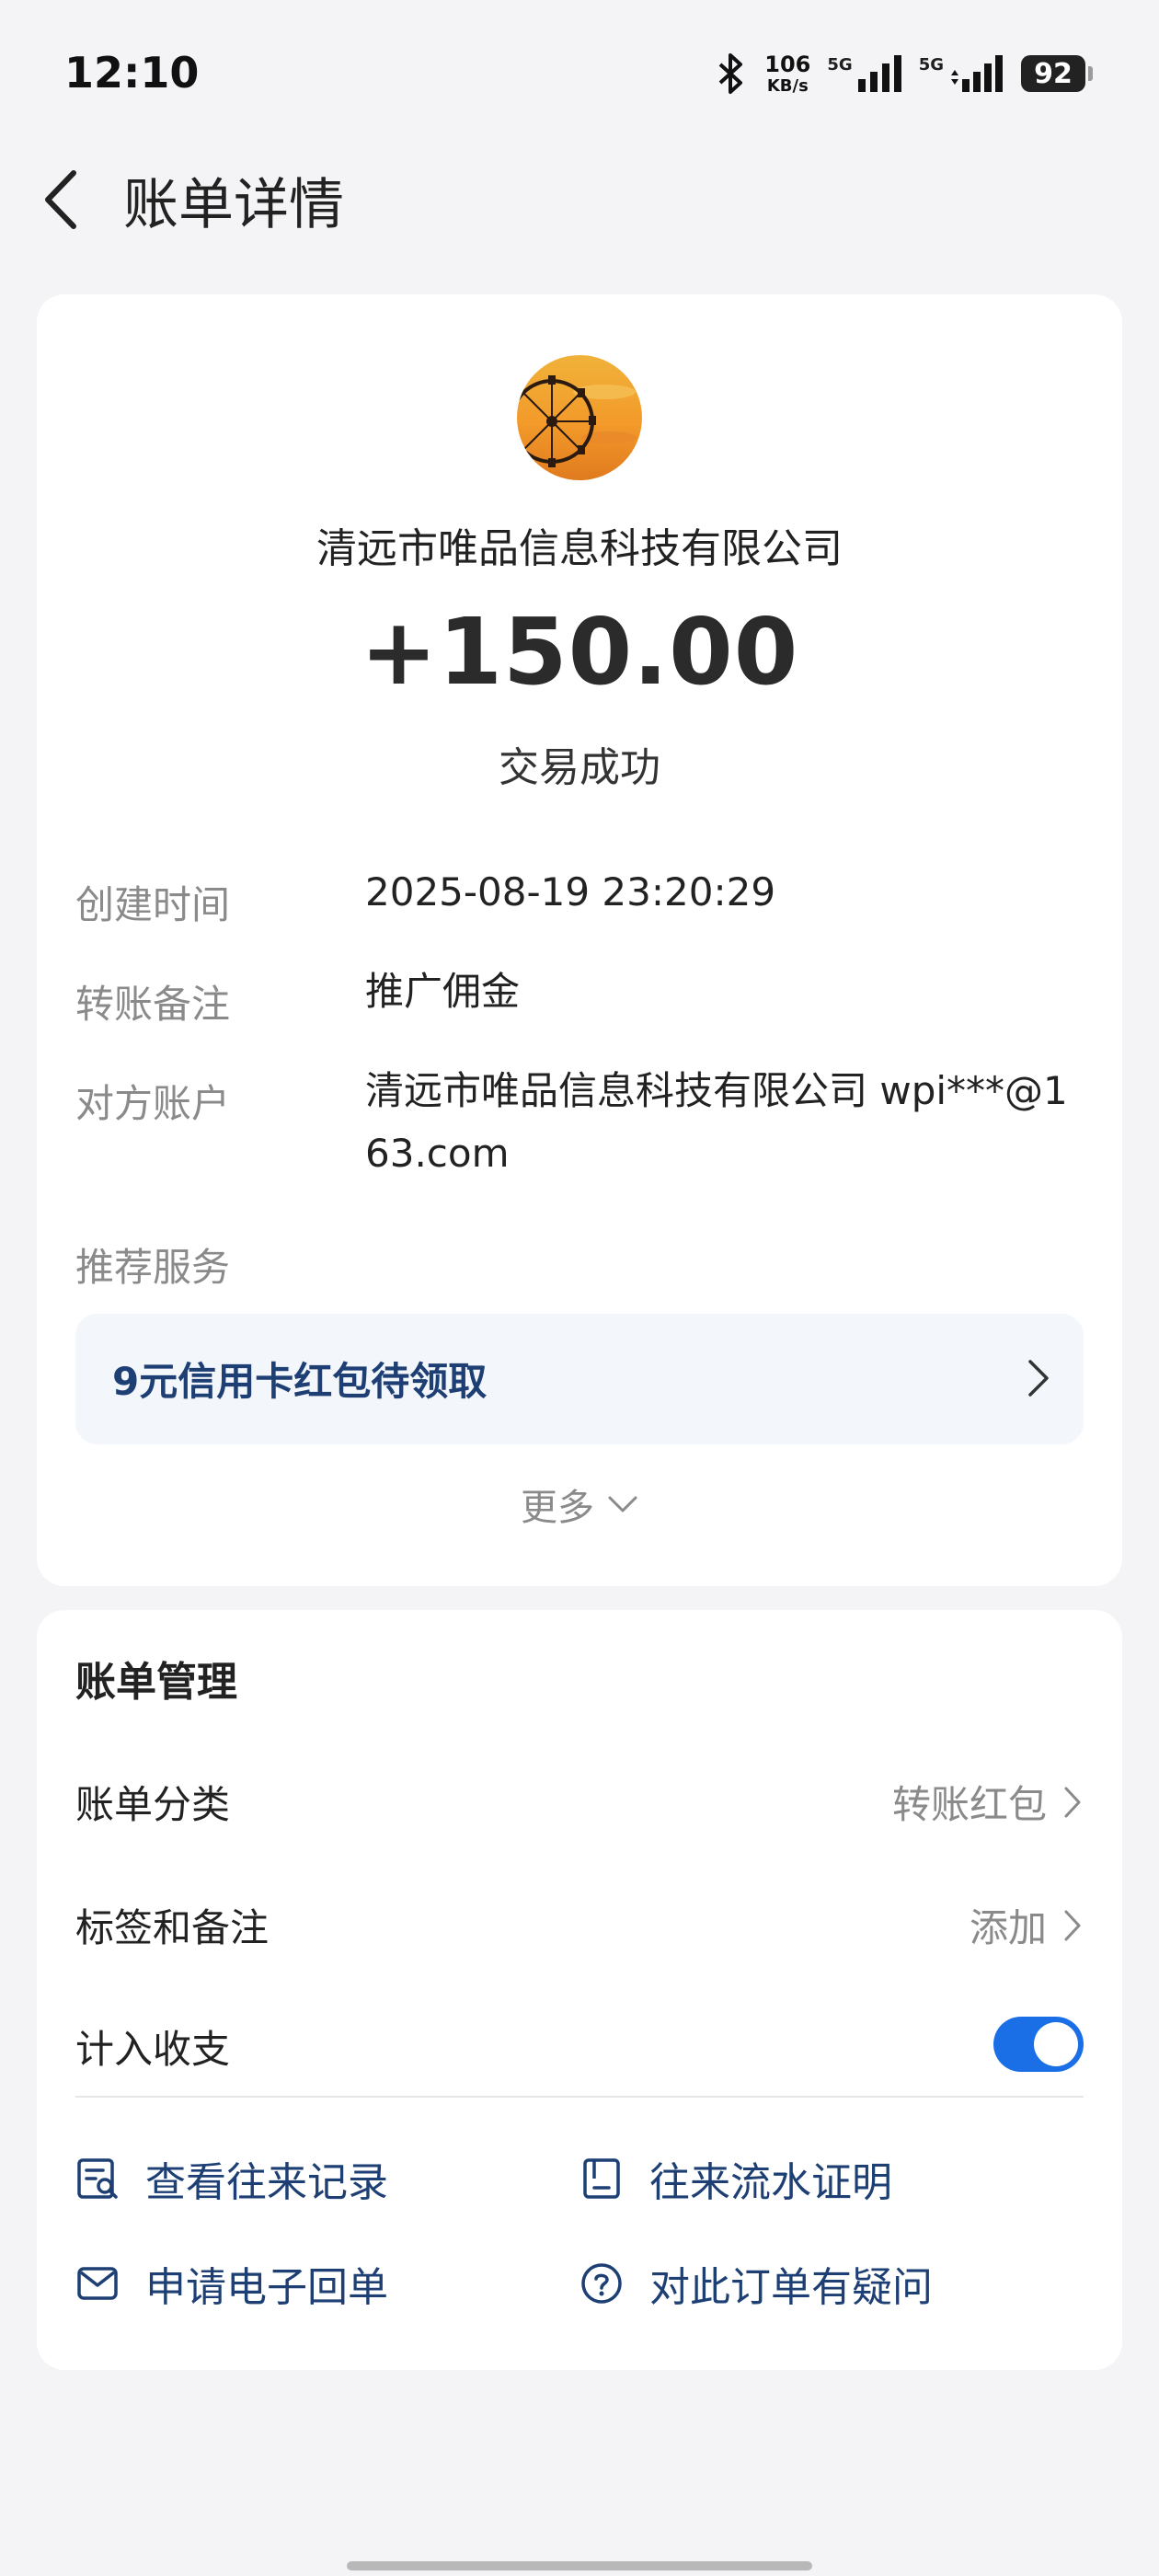  I want to click on e-receipt-button: 申请电子回单, so click(231, 2283).